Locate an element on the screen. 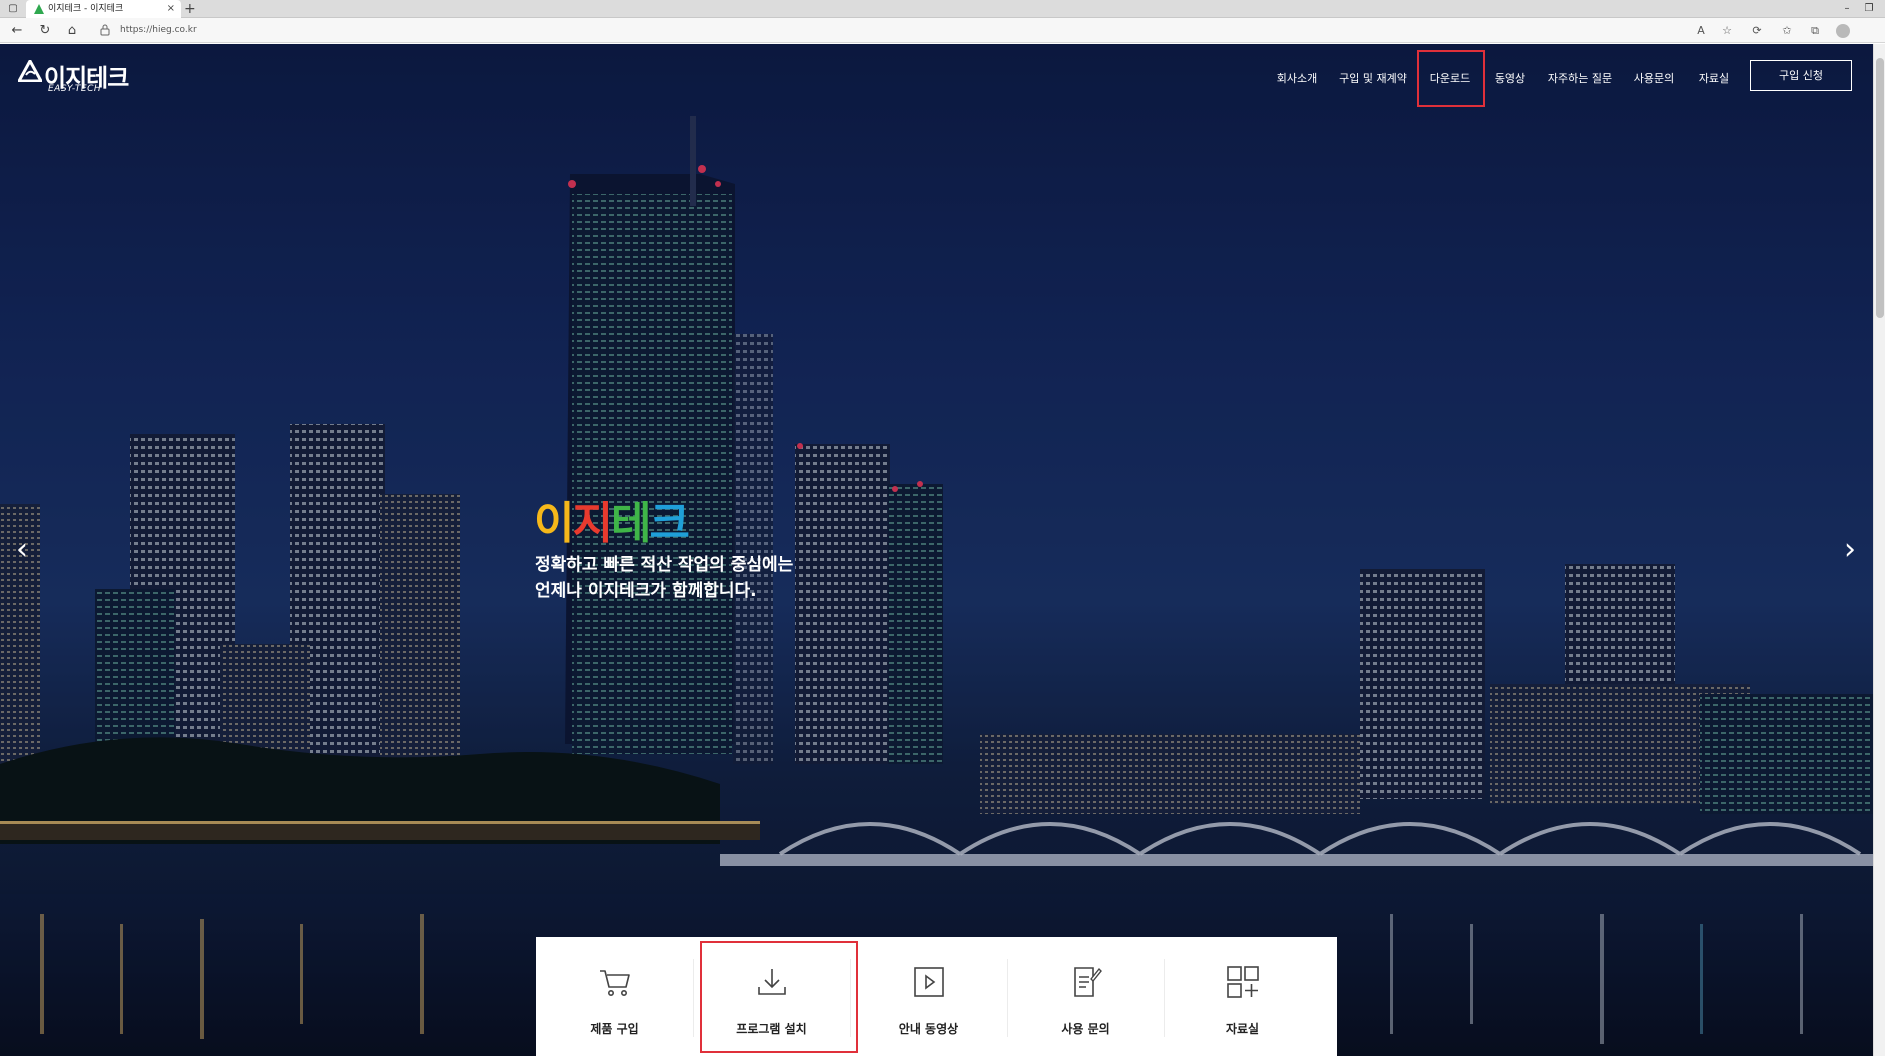  refresh-icon: ↻ is located at coordinates (45, 31).